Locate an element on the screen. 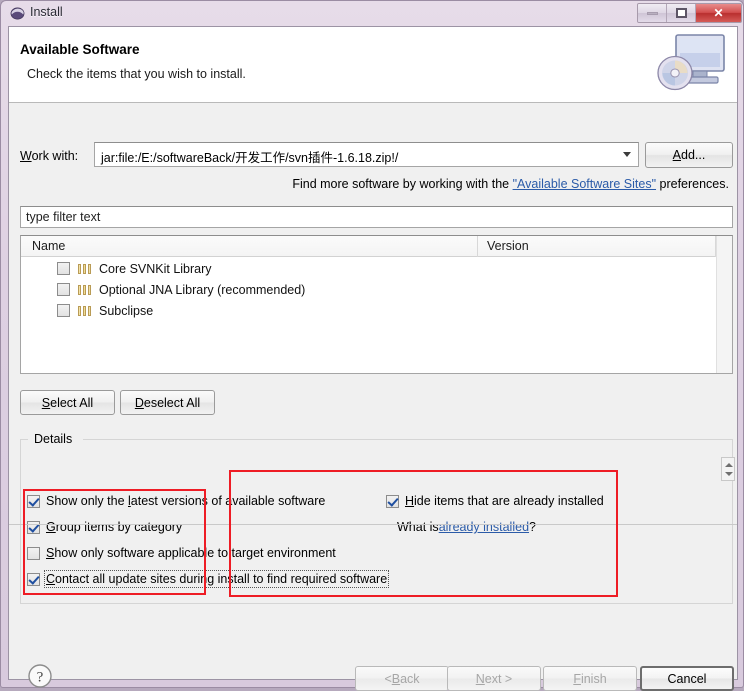 The height and width of the screenshot is (691, 744). table-scrollbar is located at coordinates (724, 304).